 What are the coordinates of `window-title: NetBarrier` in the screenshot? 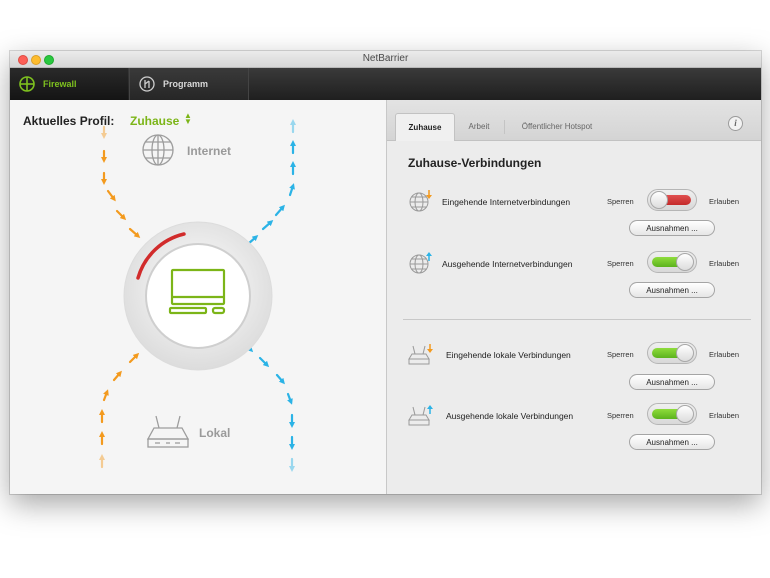 It's located at (385, 58).